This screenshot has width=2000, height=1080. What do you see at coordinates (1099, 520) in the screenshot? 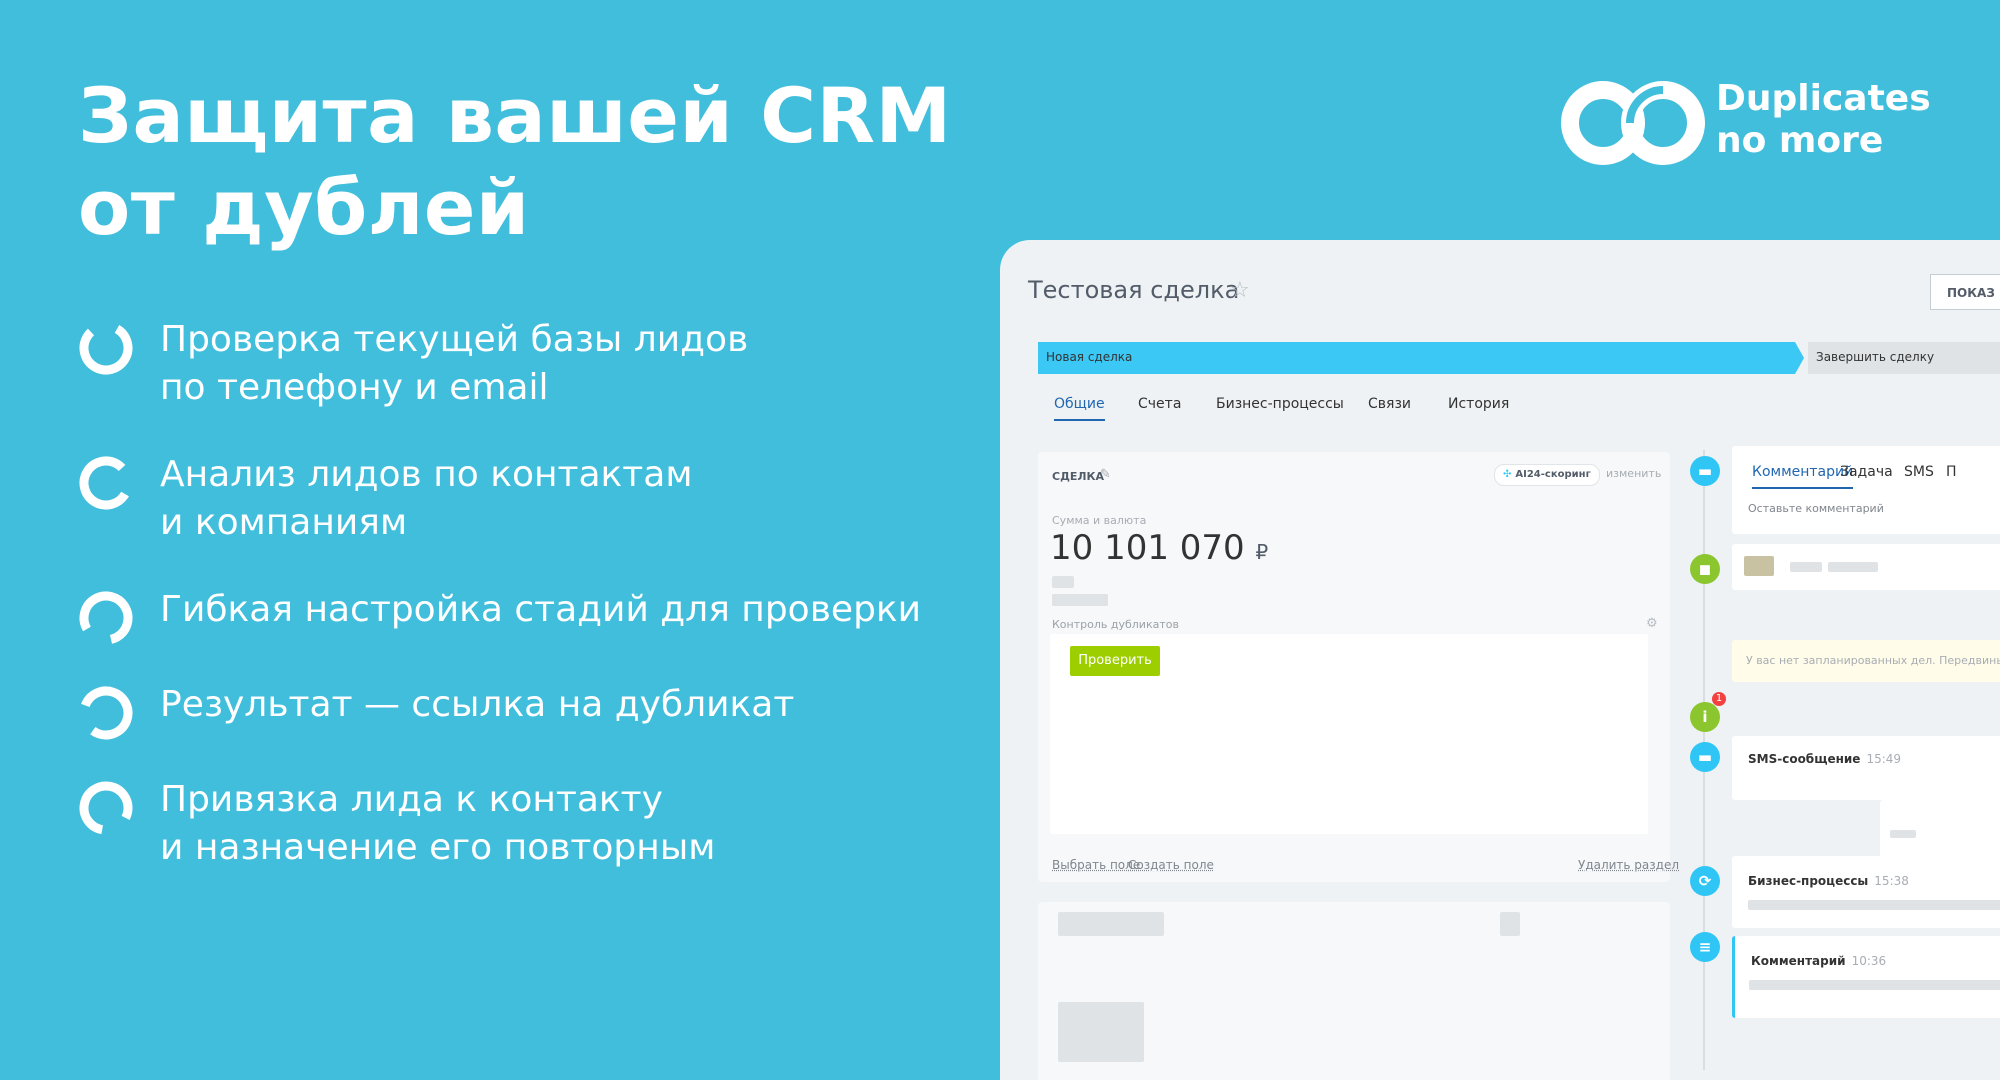
I see `sum-label: Сумма и валюта` at bounding box center [1099, 520].